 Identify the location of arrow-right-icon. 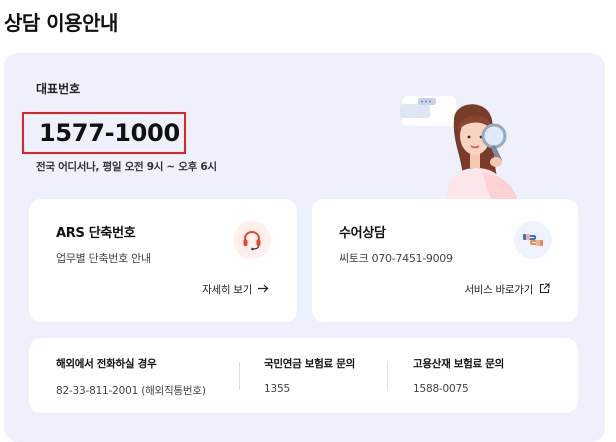
(263, 290).